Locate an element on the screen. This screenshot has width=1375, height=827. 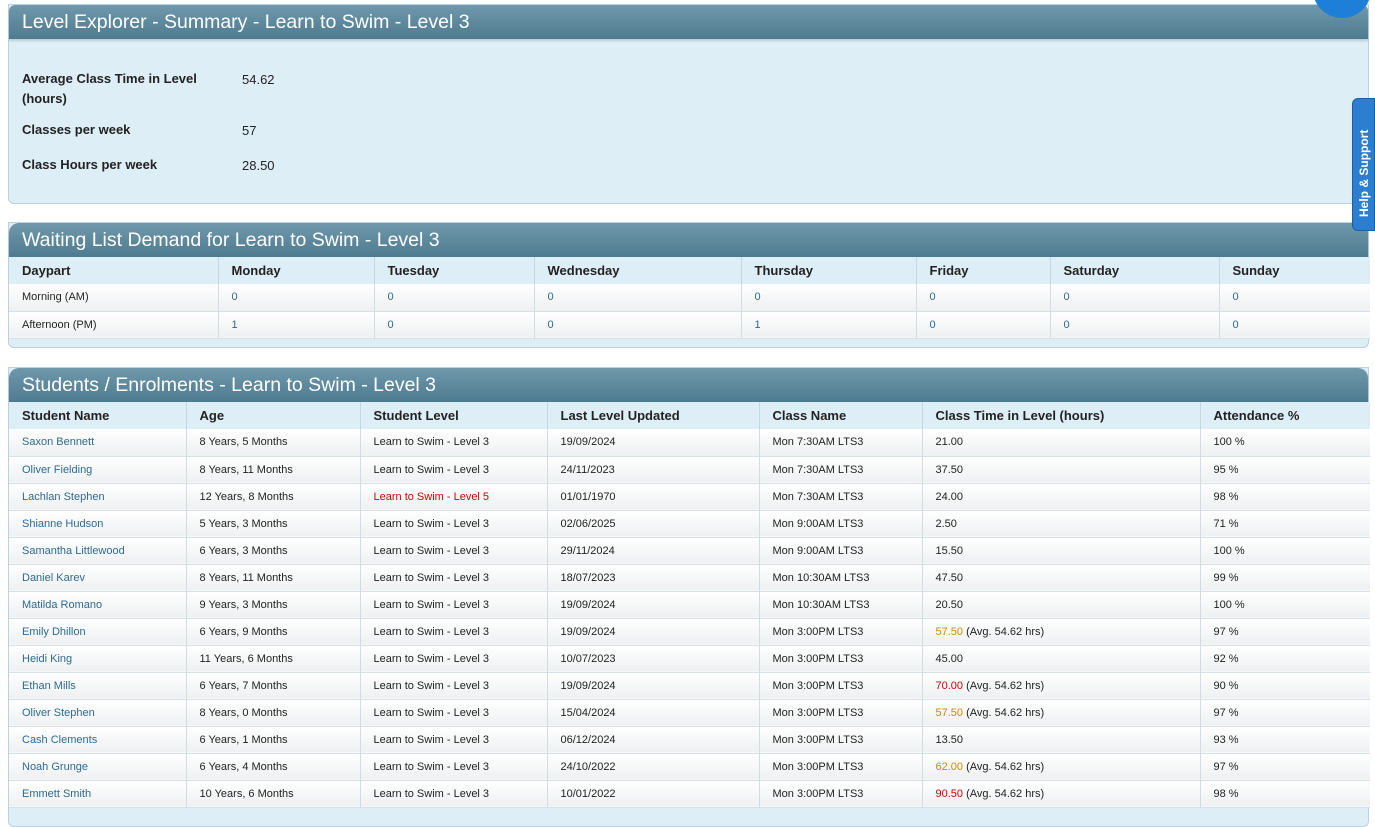
student-age: 6 Years, 4 Months is located at coordinates (273, 767).